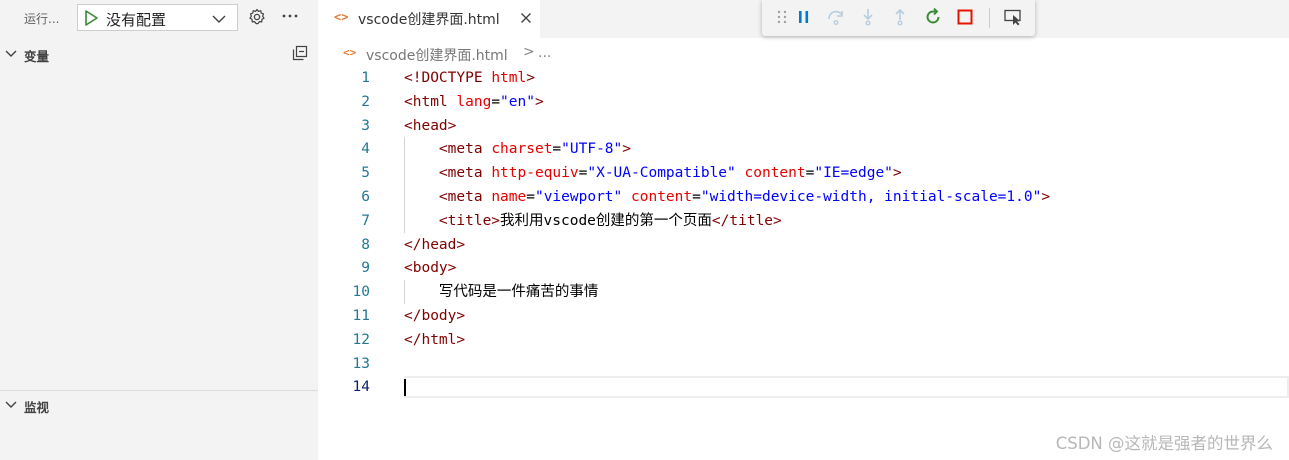  Describe the element at coordinates (846, 387) in the screenshot. I see `current-line-highlight` at that location.